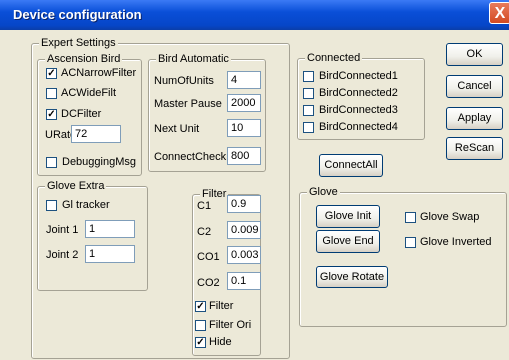 This screenshot has height=360, width=509. Describe the element at coordinates (244, 156) in the screenshot. I see `connect-check-input: 800` at that location.